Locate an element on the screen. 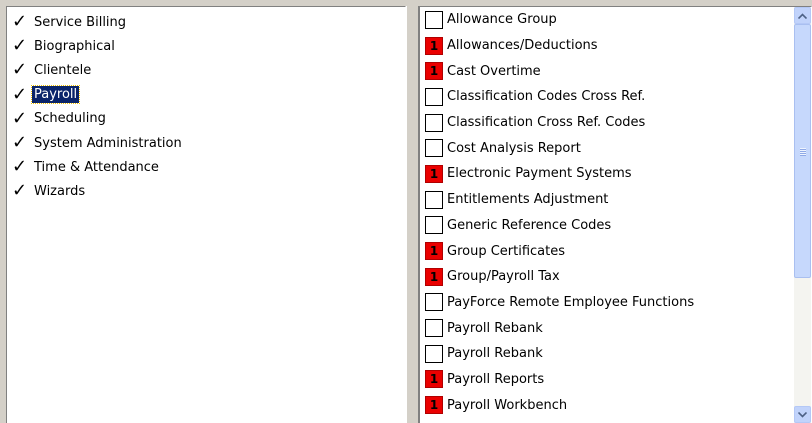 This screenshot has width=812, height=423. module-item: ✓ Service Billing is located at coordinates (208, 22).